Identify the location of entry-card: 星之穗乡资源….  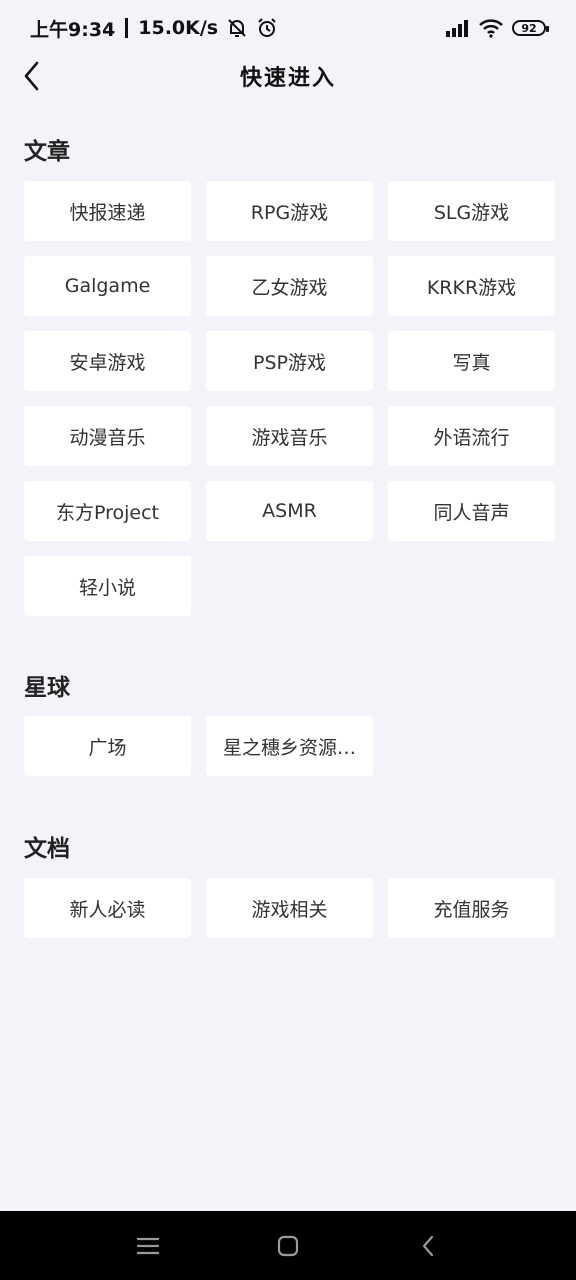
(289, 746).